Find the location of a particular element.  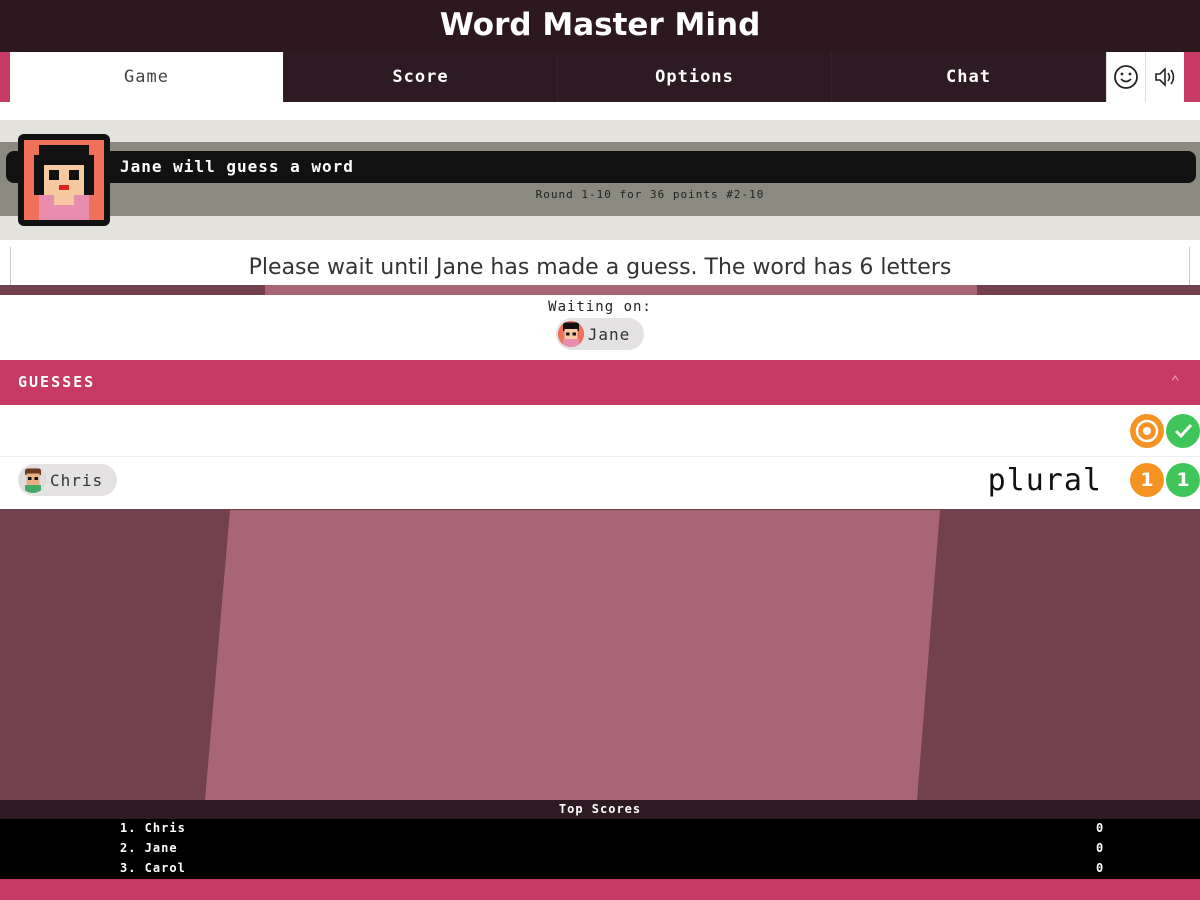

waiting-section: Waiting on: Jane is located at coordinates (600, 327).